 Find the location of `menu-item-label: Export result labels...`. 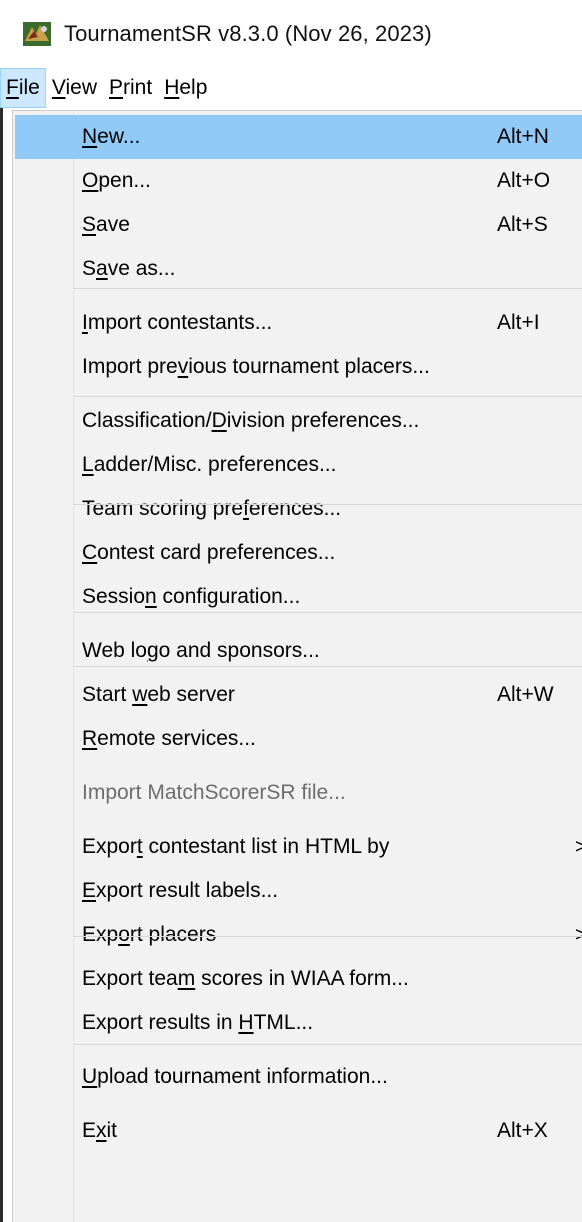

menu-item-label: Export result labels... is located at coordinates (180, 891).